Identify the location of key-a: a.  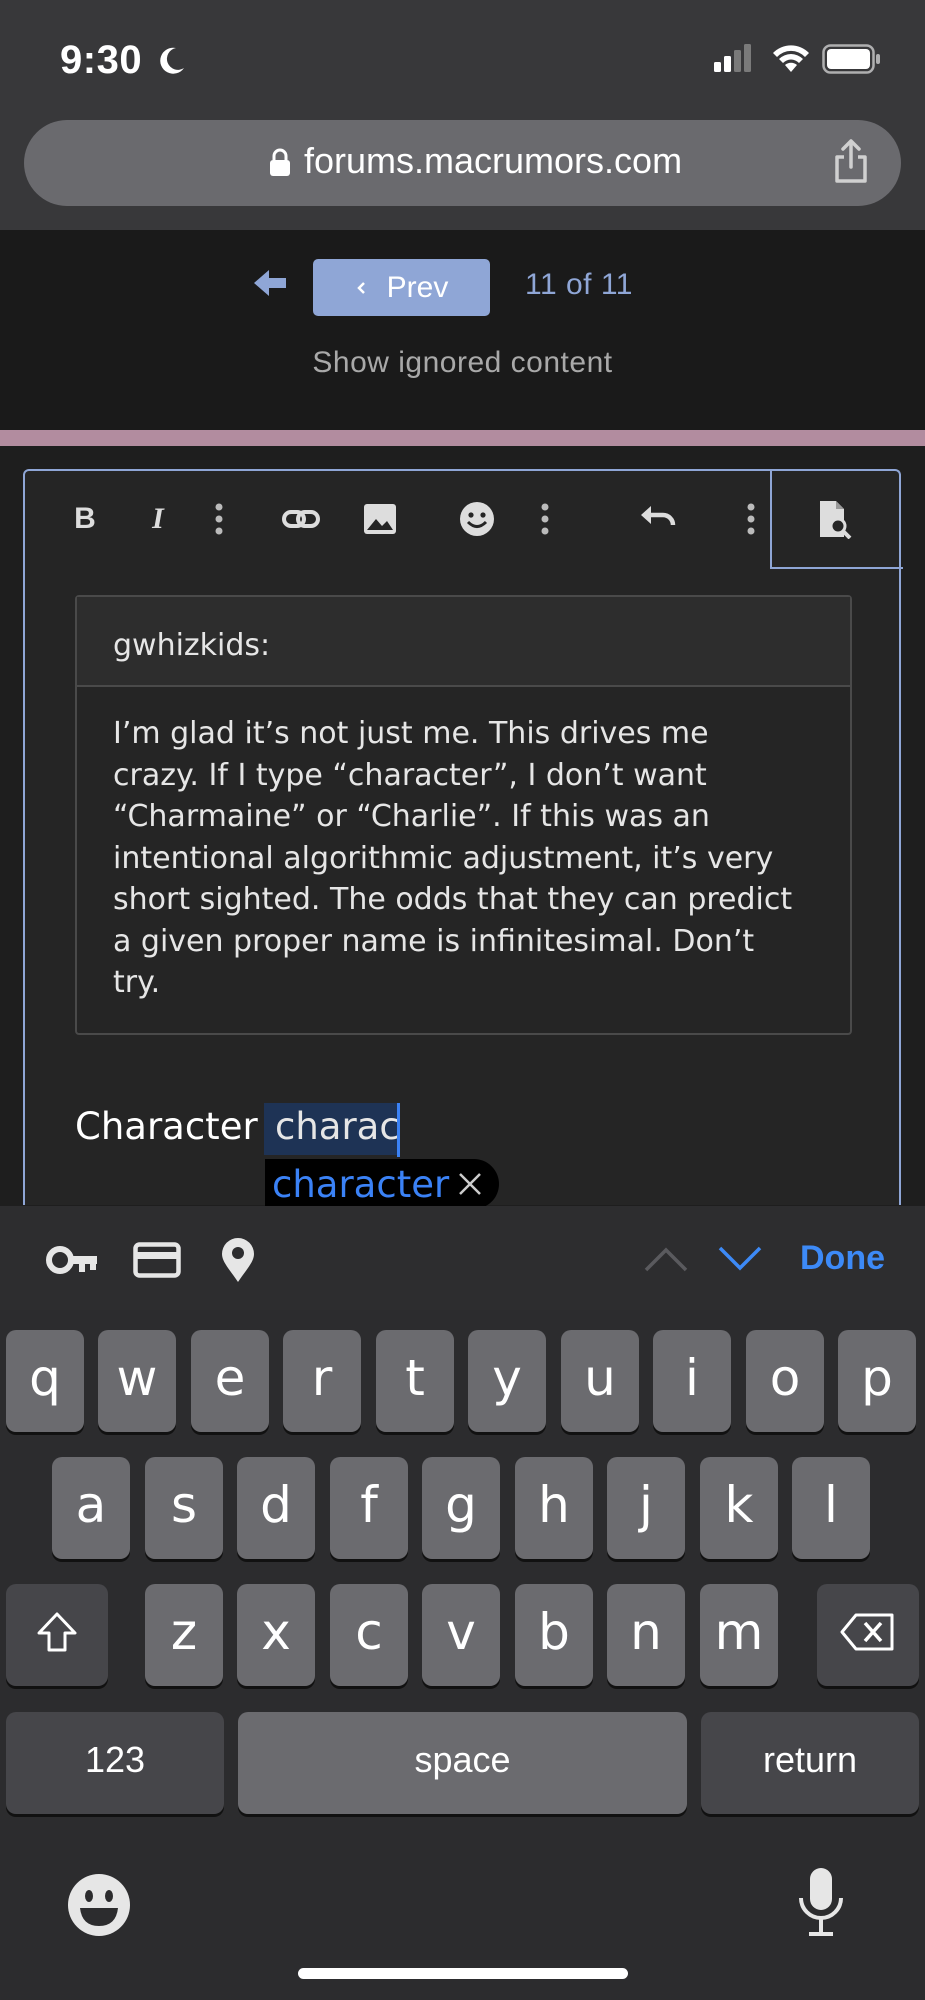
(91, 1508).